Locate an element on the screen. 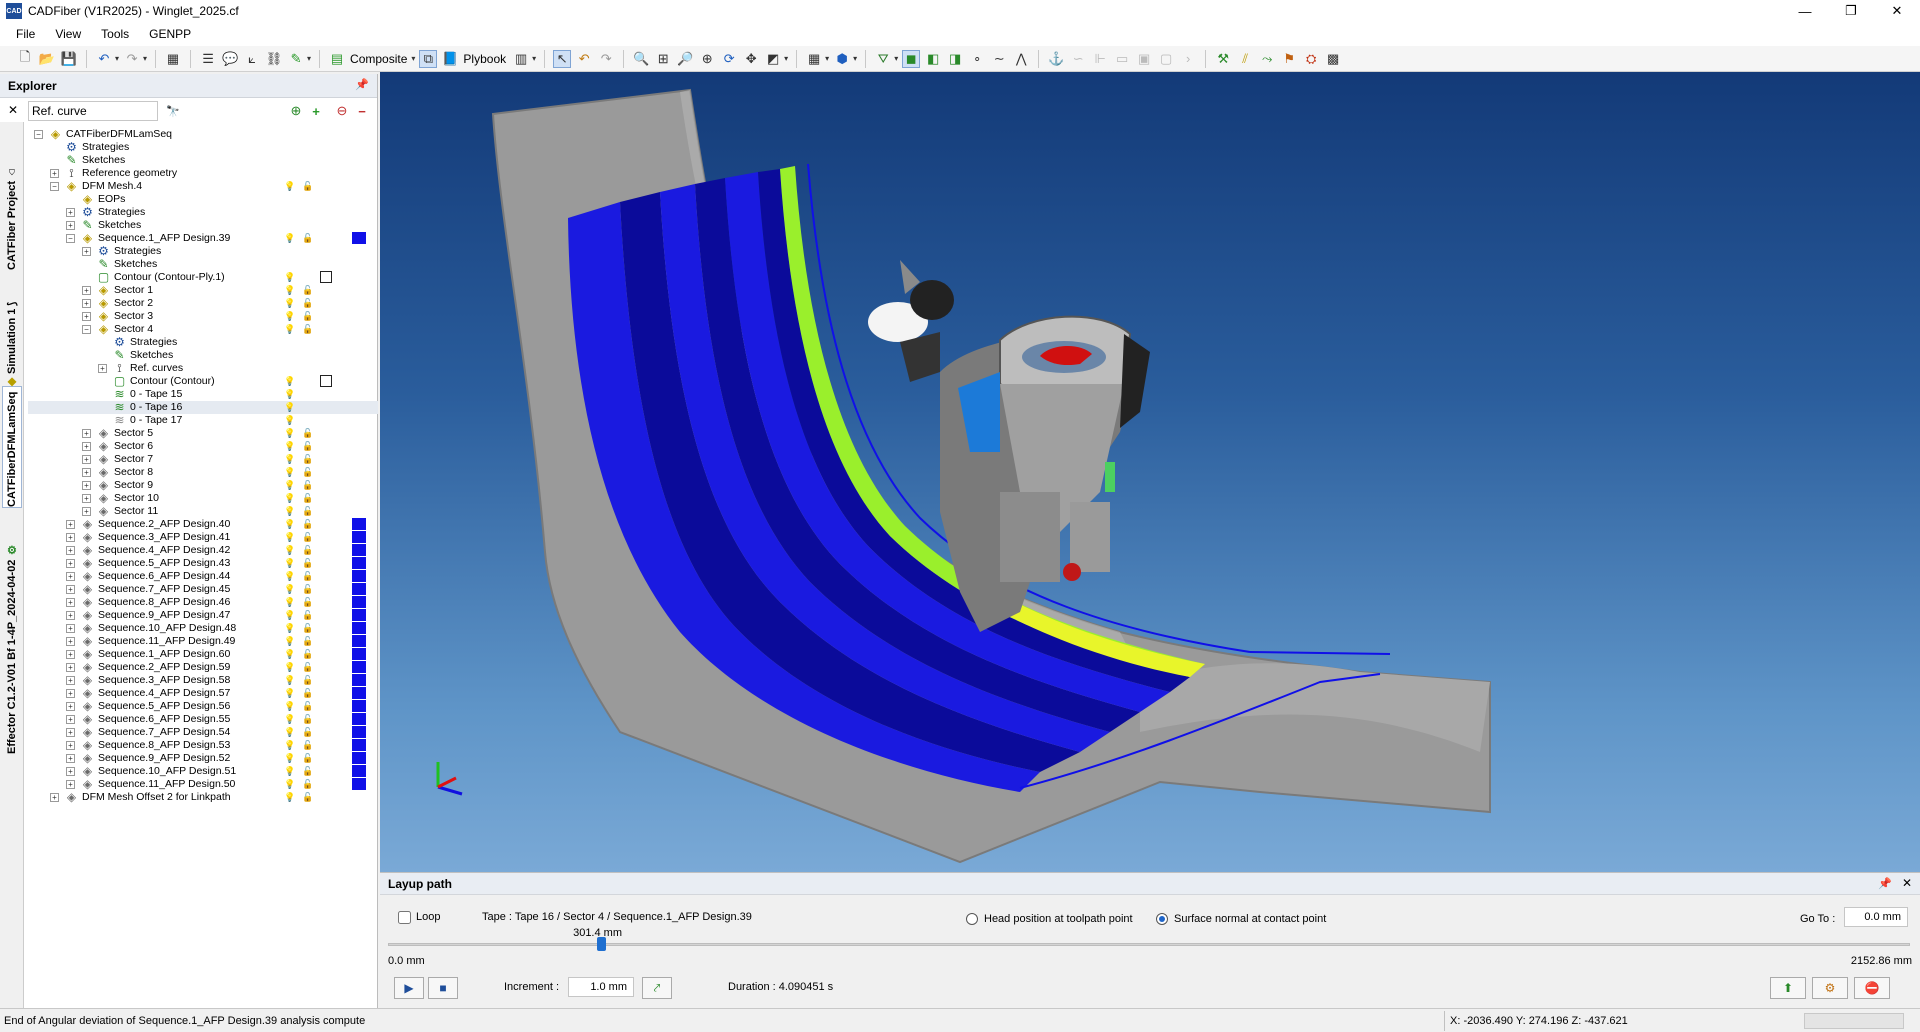 Image resolution: width=1920 pixels, height=1032 pixels. close-explorer-icon: ✕ is located at coordinates (13, 110).